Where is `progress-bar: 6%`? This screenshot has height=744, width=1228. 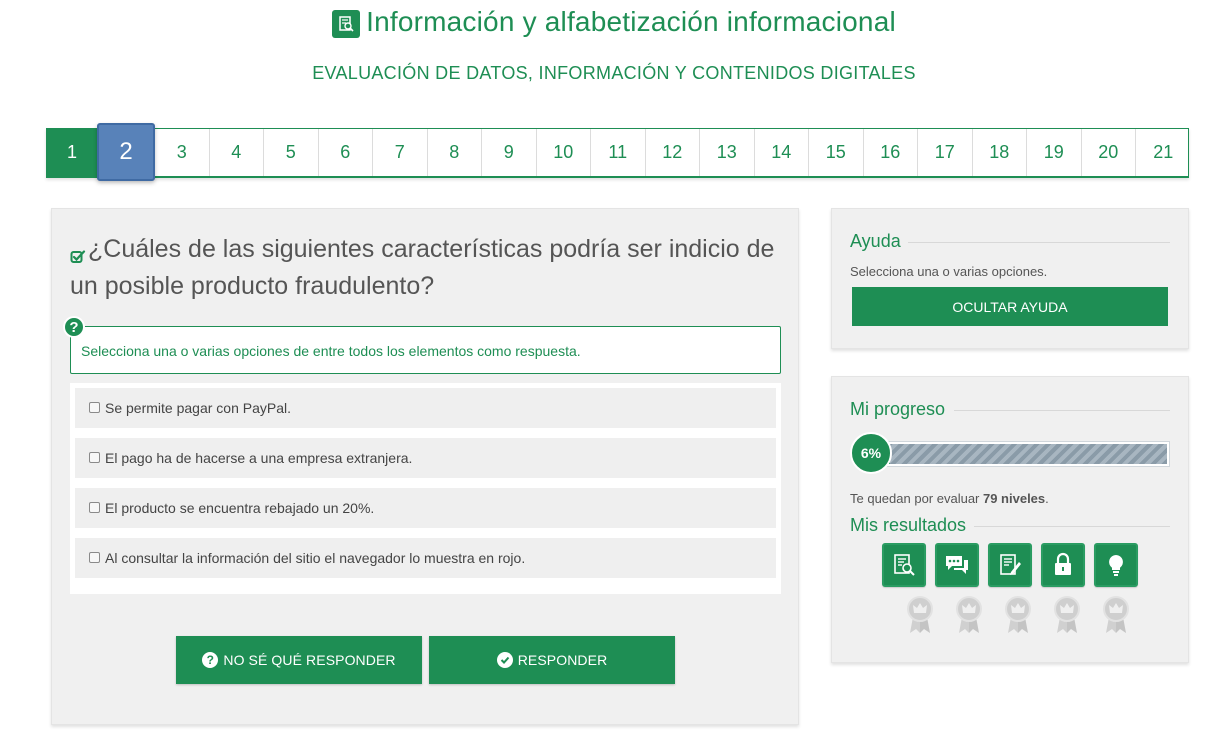
progress-bar: 6% is located at coordinates (1010, 455).